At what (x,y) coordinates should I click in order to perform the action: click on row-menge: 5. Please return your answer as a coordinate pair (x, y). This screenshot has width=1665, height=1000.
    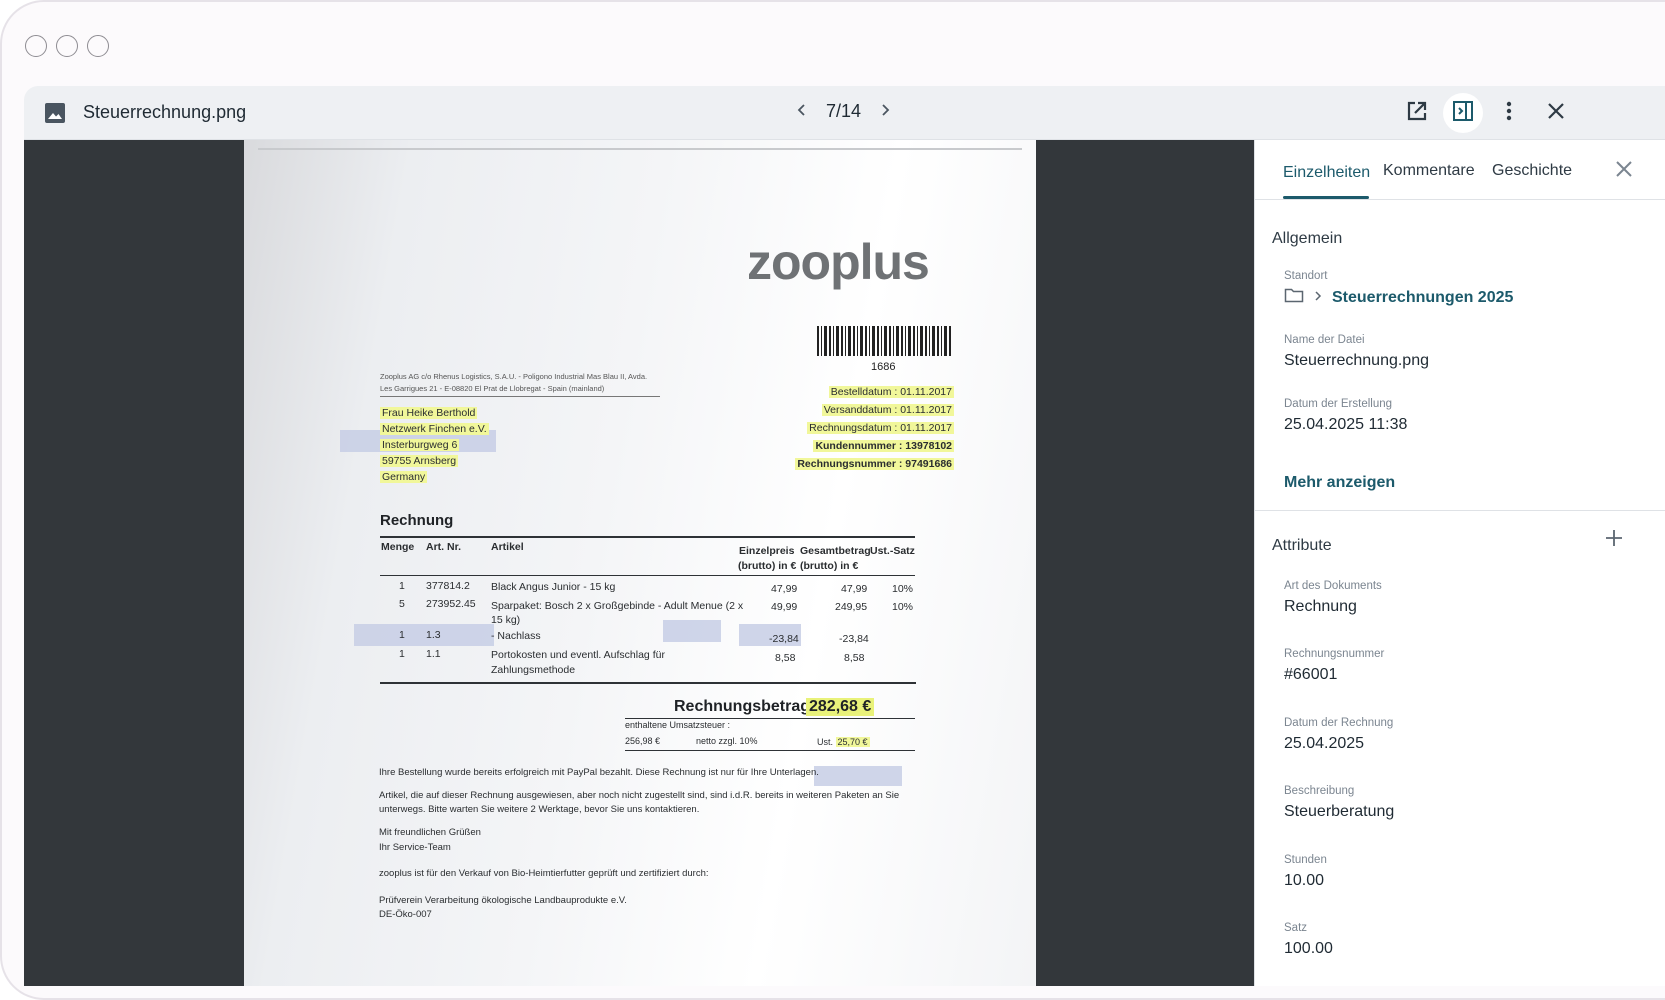
    Looking at the image, I should click on (402, 604).